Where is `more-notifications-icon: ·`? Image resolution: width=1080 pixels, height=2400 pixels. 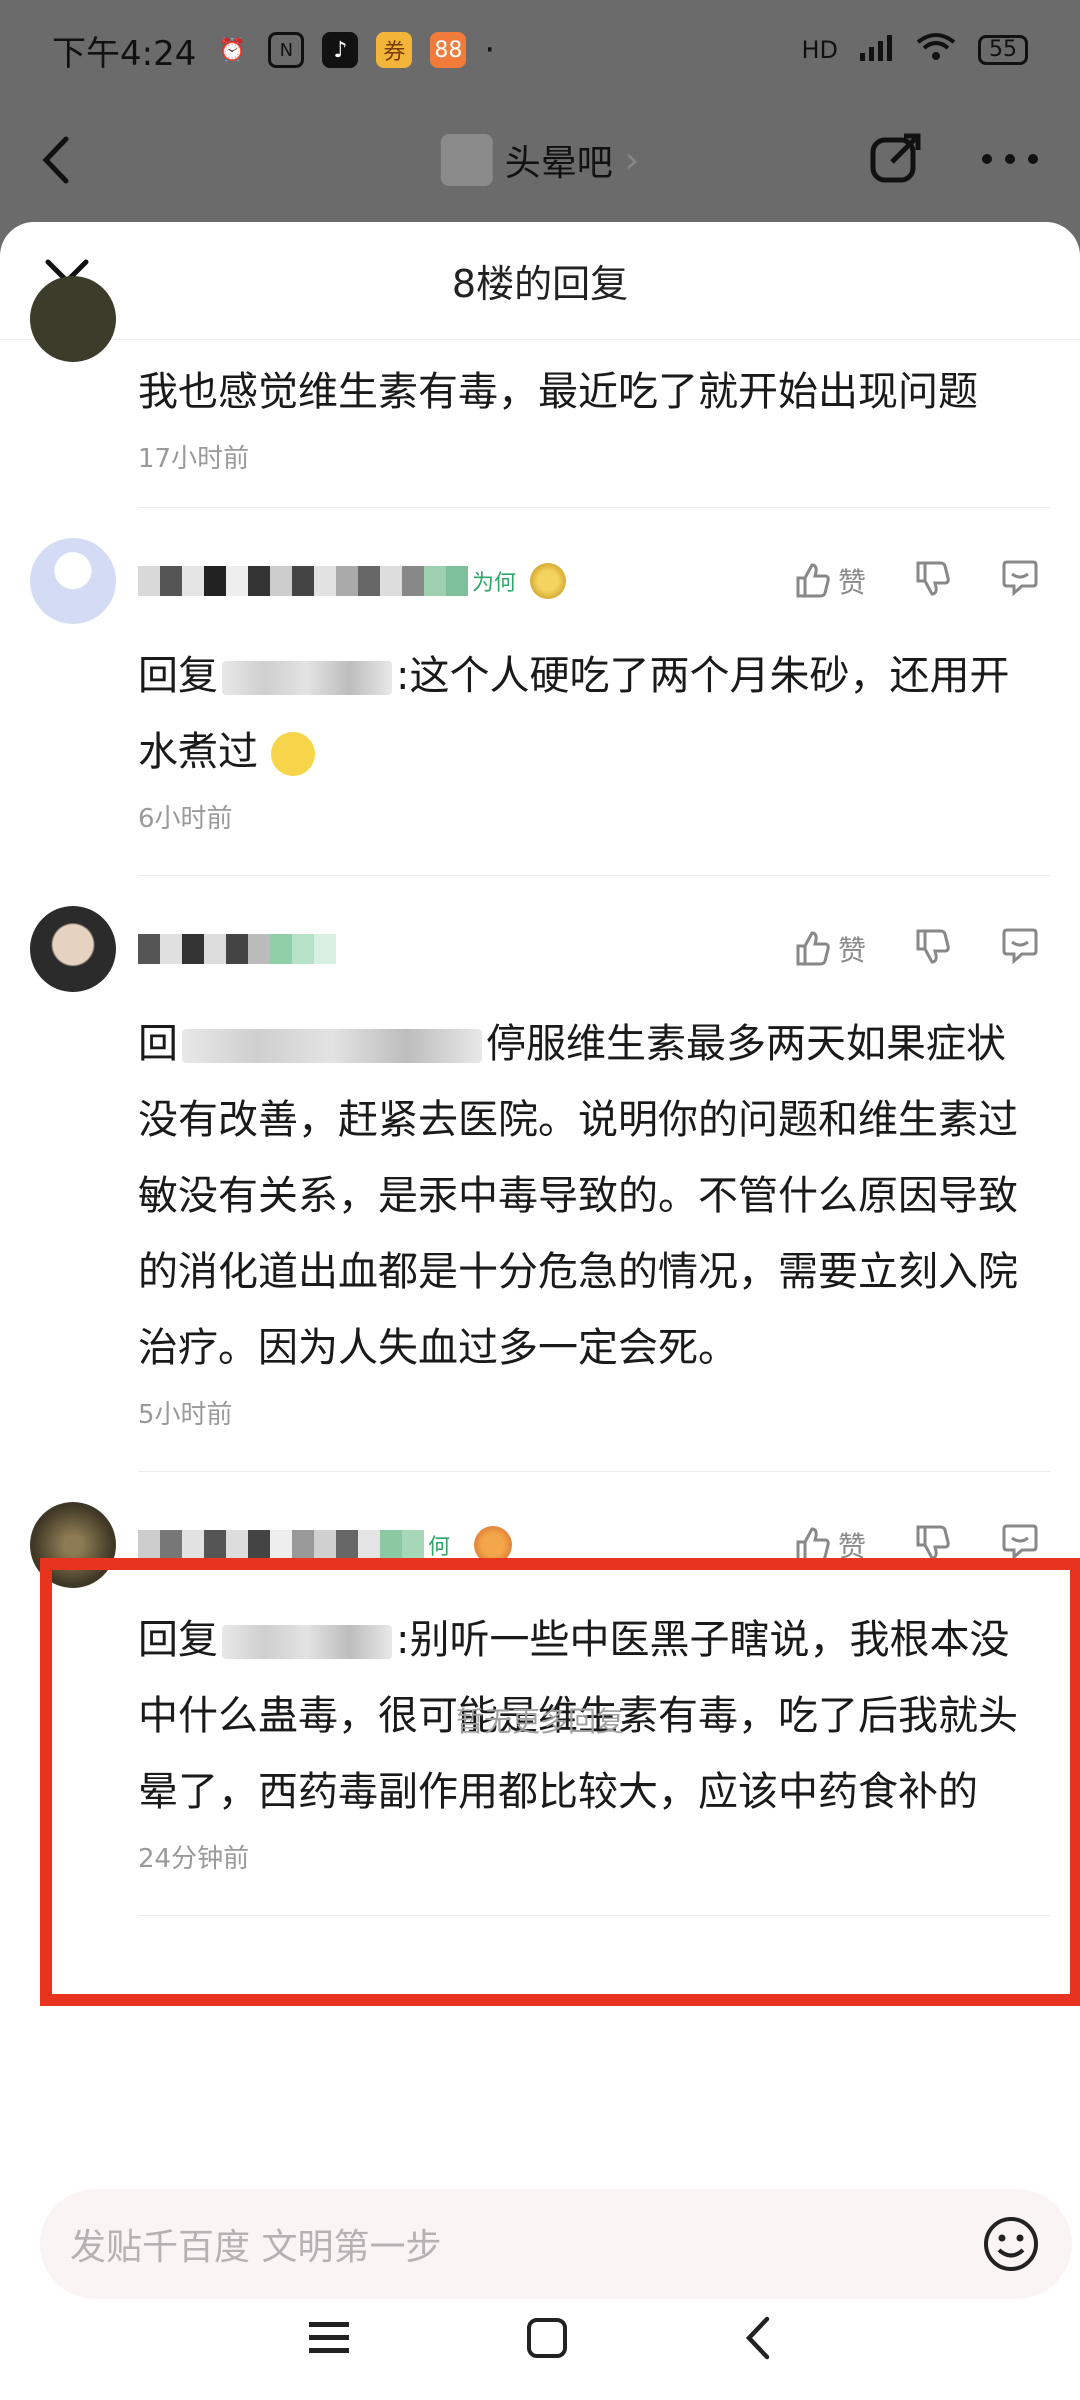 more-notifications-icon: · is located at coordinates (490, 50).